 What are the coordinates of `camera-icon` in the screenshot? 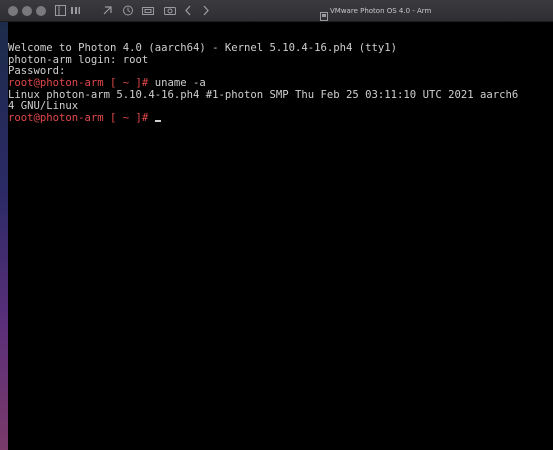 It's located at (170, 11).